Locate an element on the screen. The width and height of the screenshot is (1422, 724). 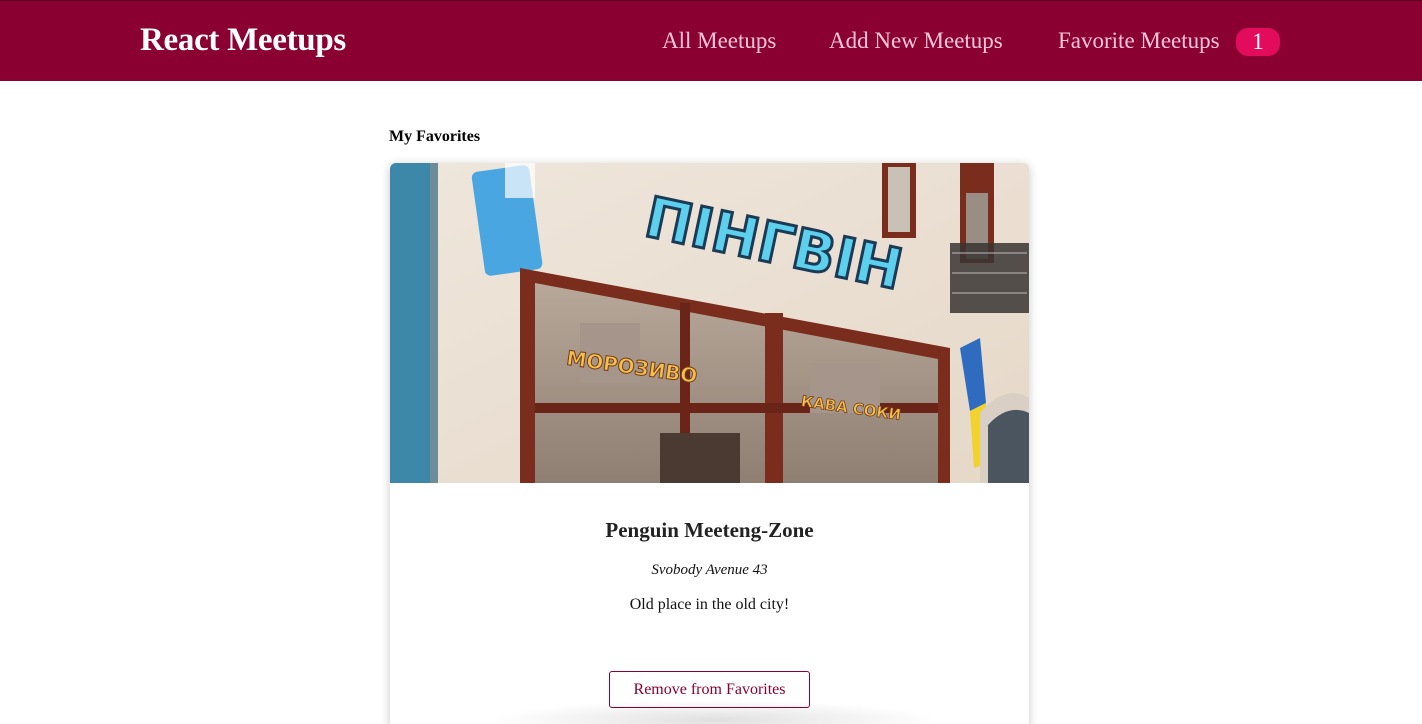
app-logo: React Meetups is located at coordinates (243, 40).